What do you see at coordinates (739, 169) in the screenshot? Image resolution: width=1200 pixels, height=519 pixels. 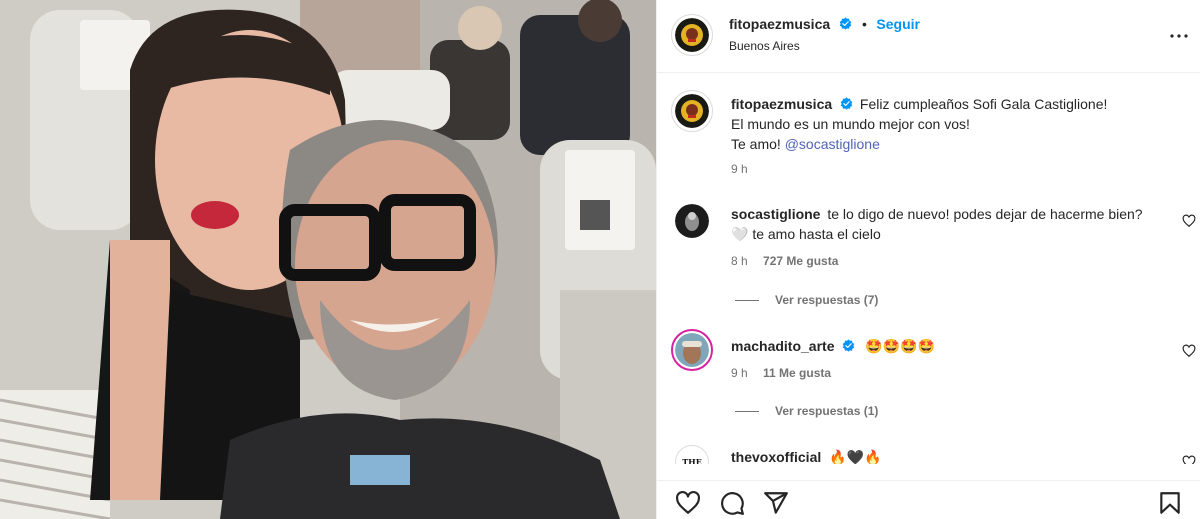 I see `caption-time: 9 h` at bounding box center [739, 169].